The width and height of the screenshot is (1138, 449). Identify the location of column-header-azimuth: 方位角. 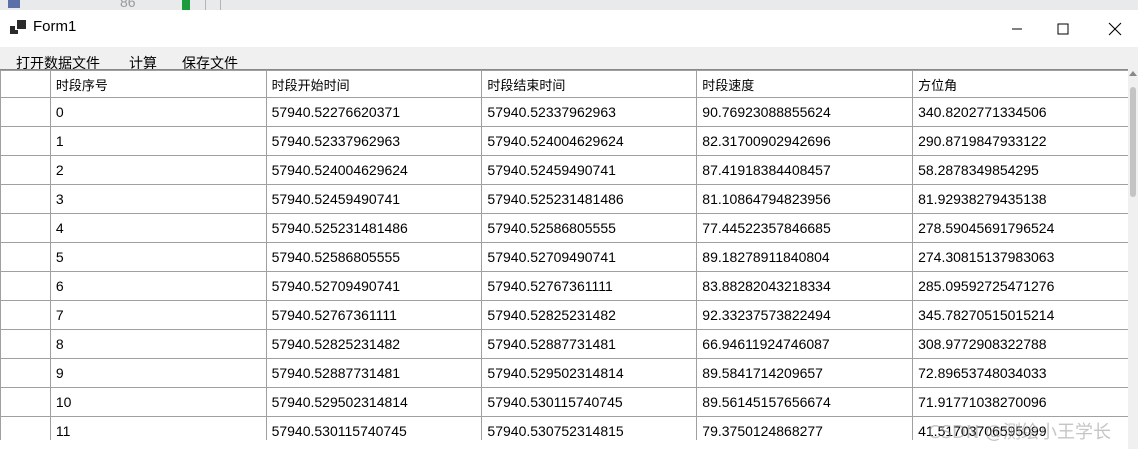
(1025, 84).